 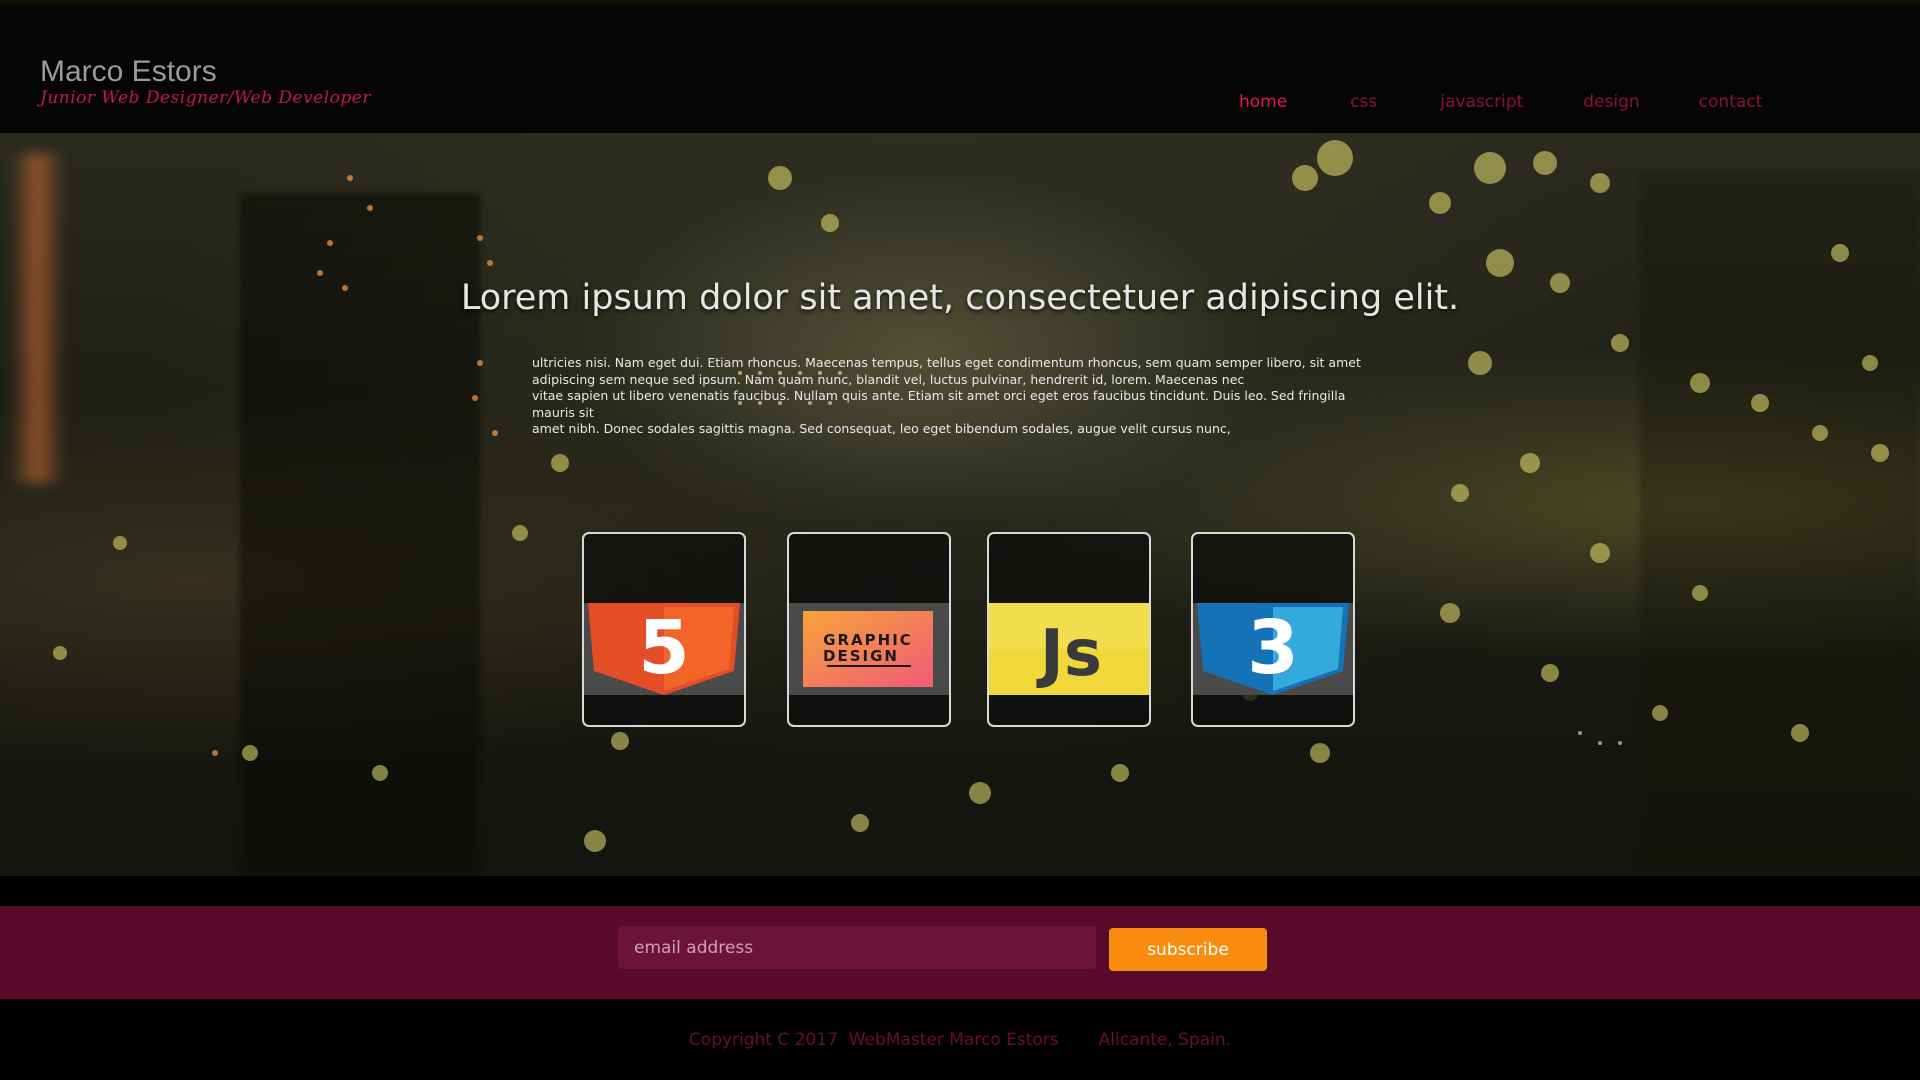 I want to click on css3-icon: 3, so click(x=1273, y=649).